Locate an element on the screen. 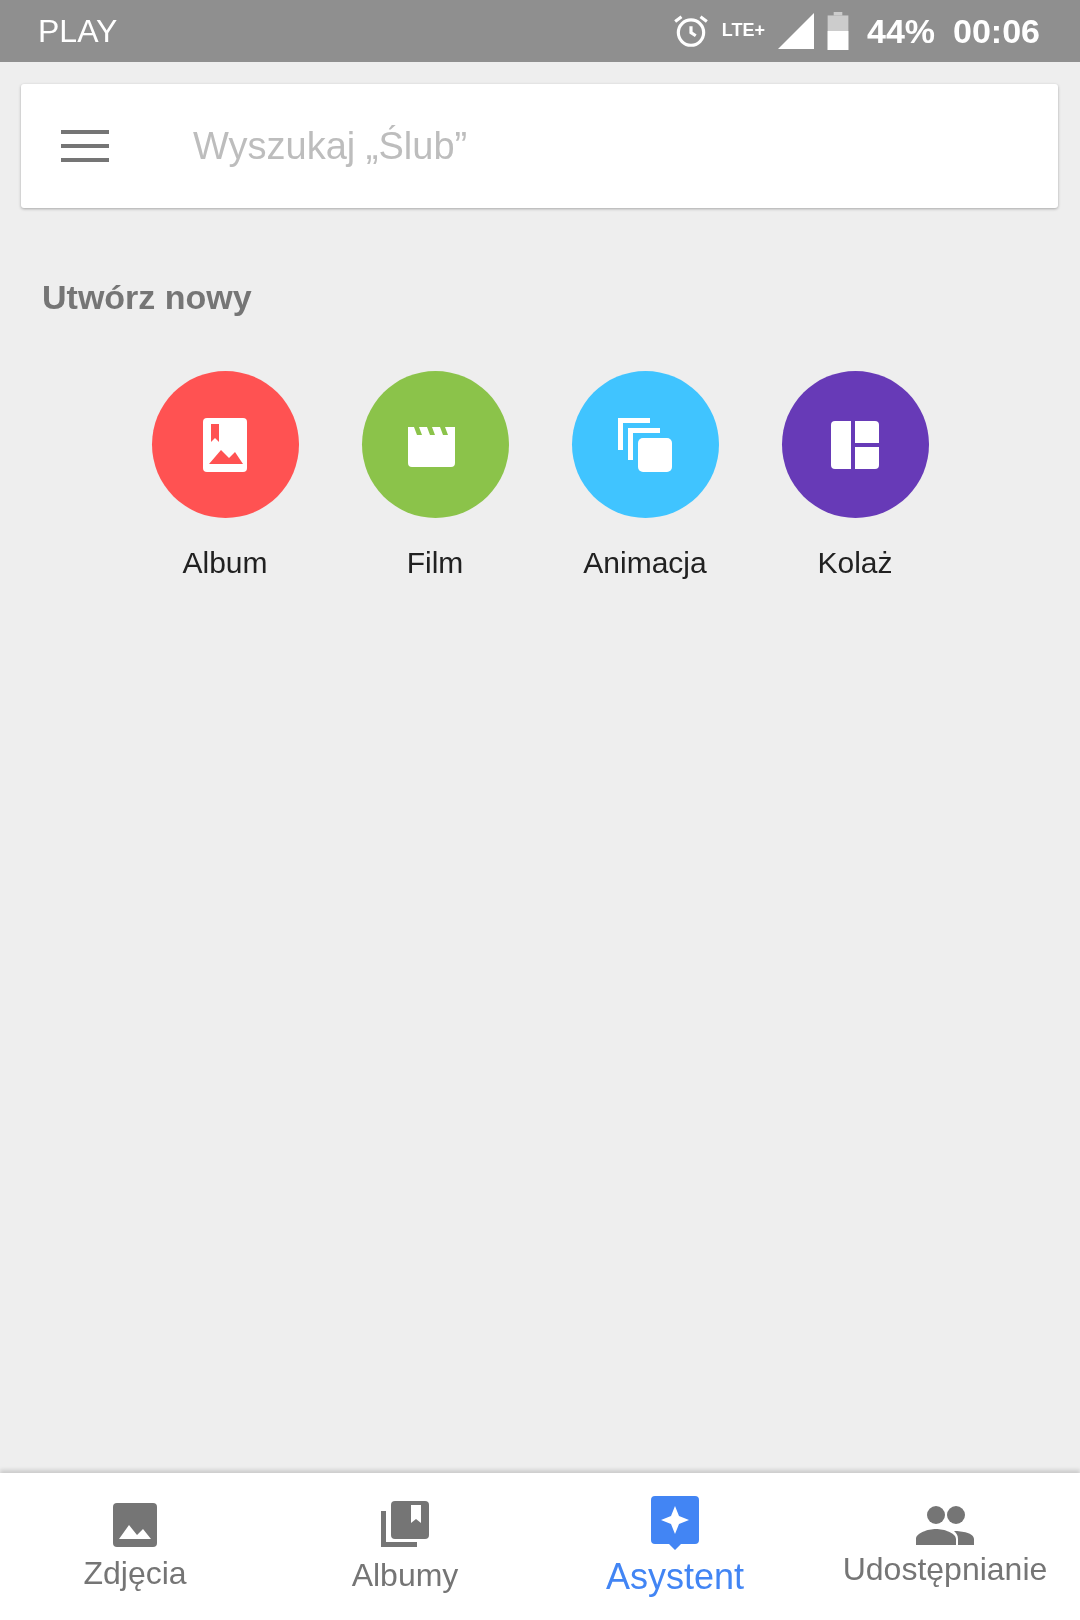  carrier-name: PLAY is located at coordinates (78, 31).